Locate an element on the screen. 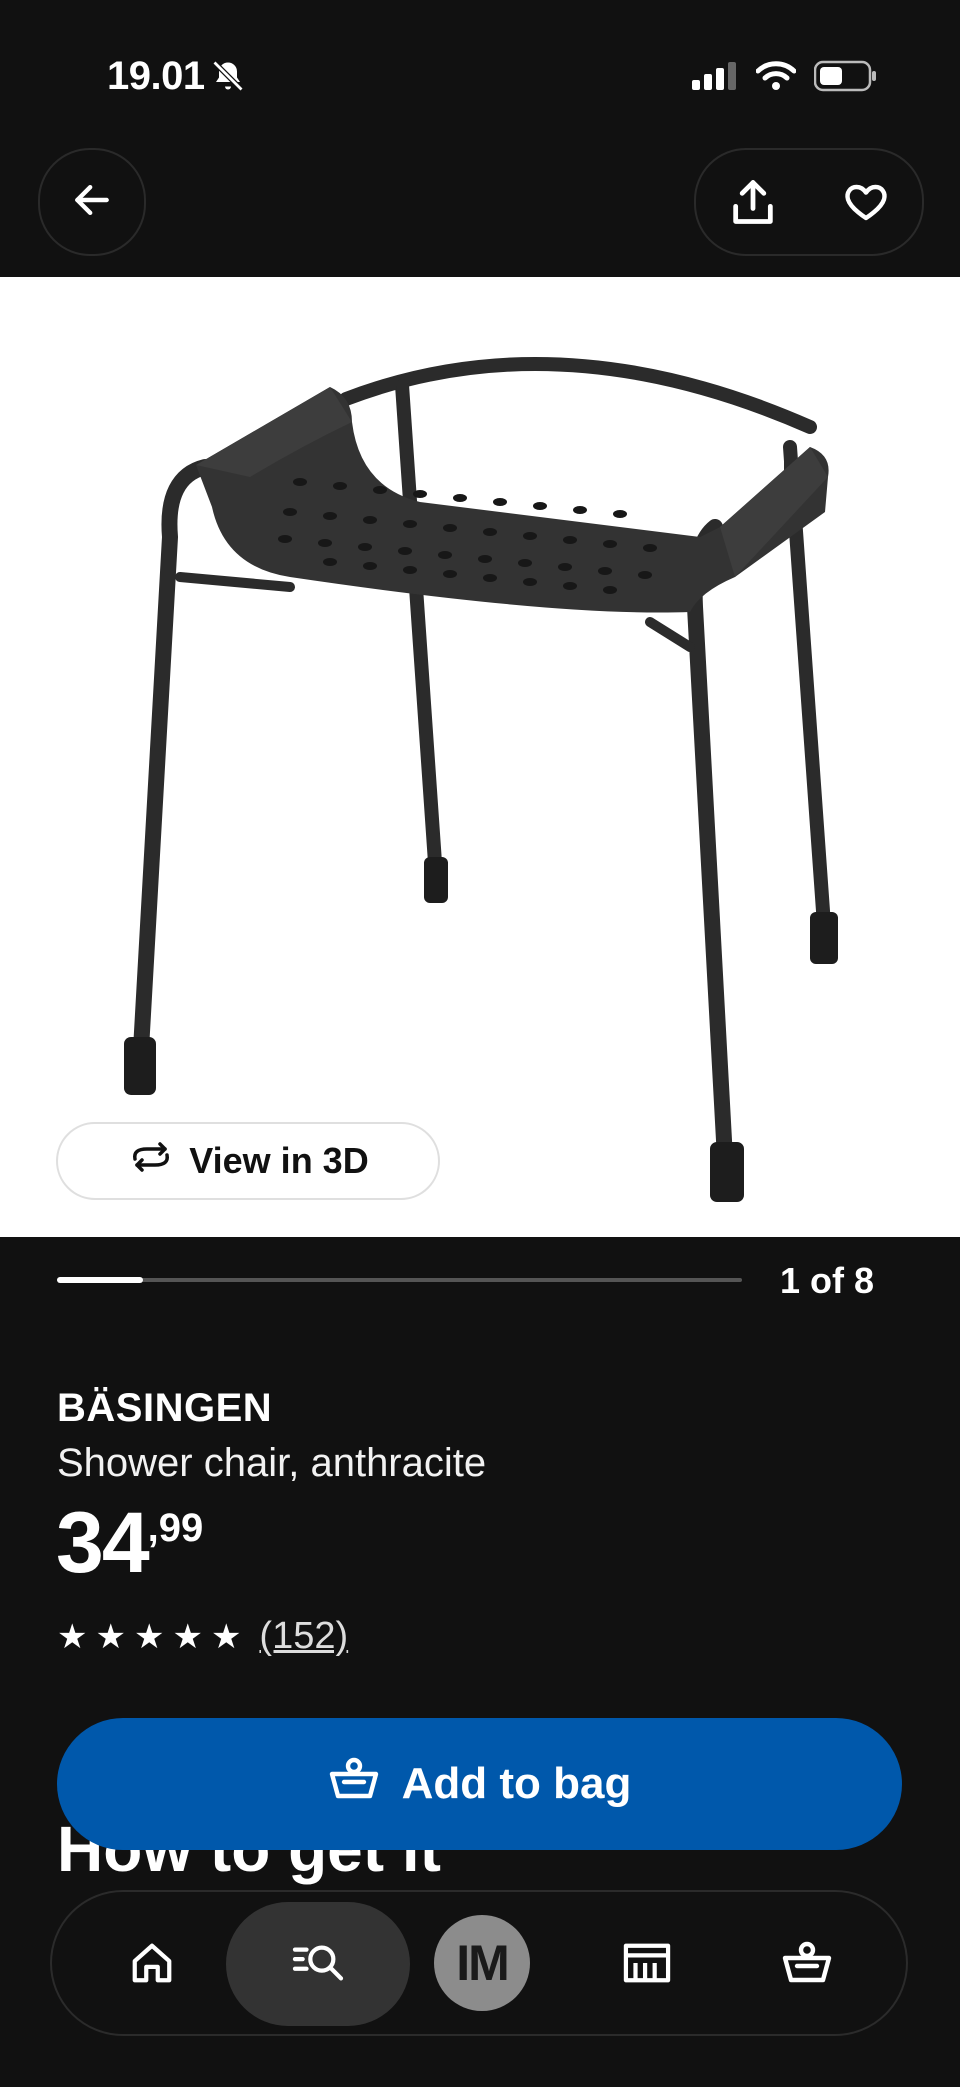 This screenshot has width=960, height=2087. product-description: Shower chair, anthracite is located at coordinates (272, 1463).